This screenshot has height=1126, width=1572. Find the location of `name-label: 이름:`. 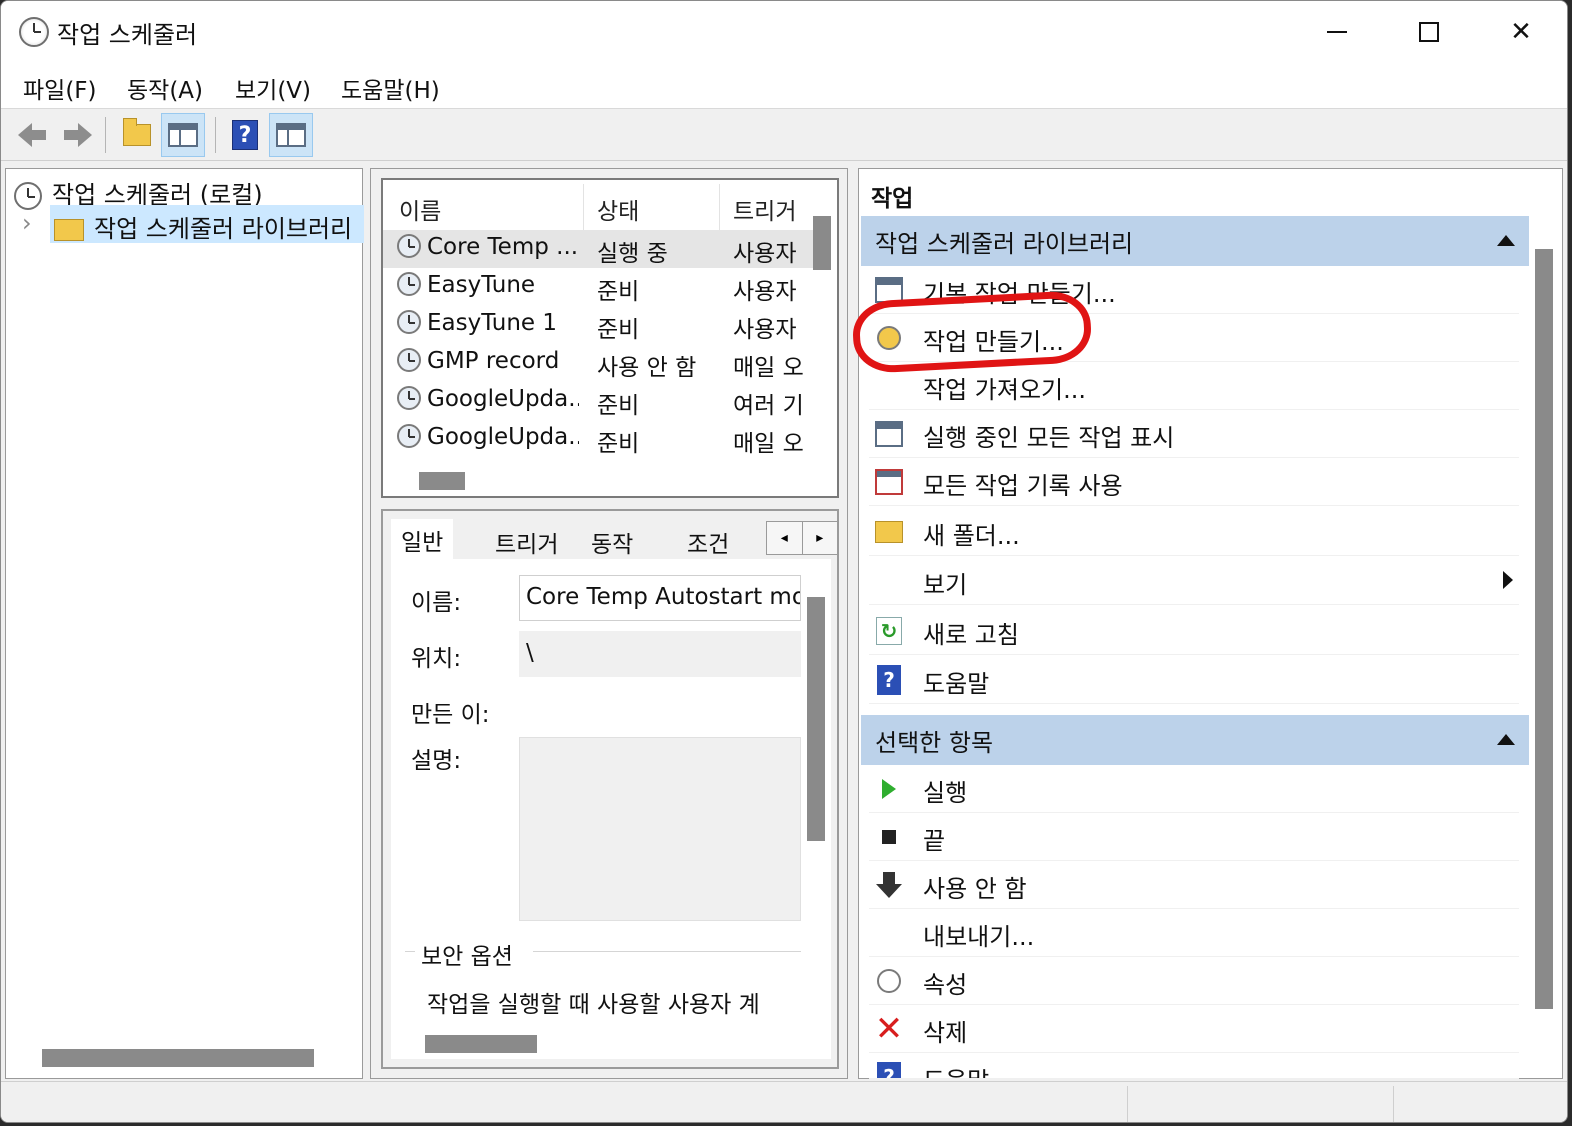

name-label: 이름: is located at coordinates (436, 603).